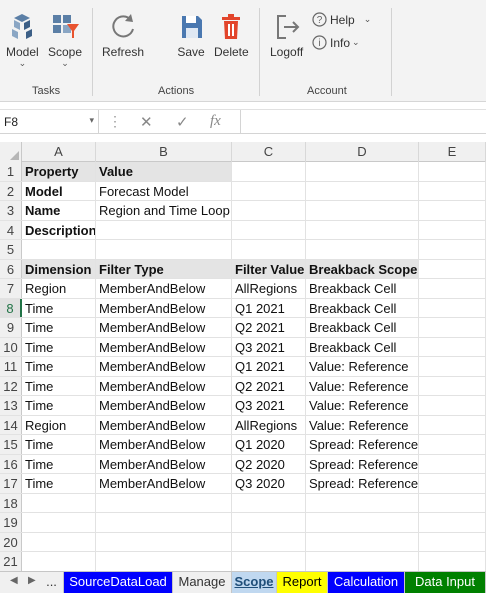 This screenshot has width=486, height=593. Describe the element at coordinates (11, 522) in the screenshot. I see `row-header: 19` at that location.